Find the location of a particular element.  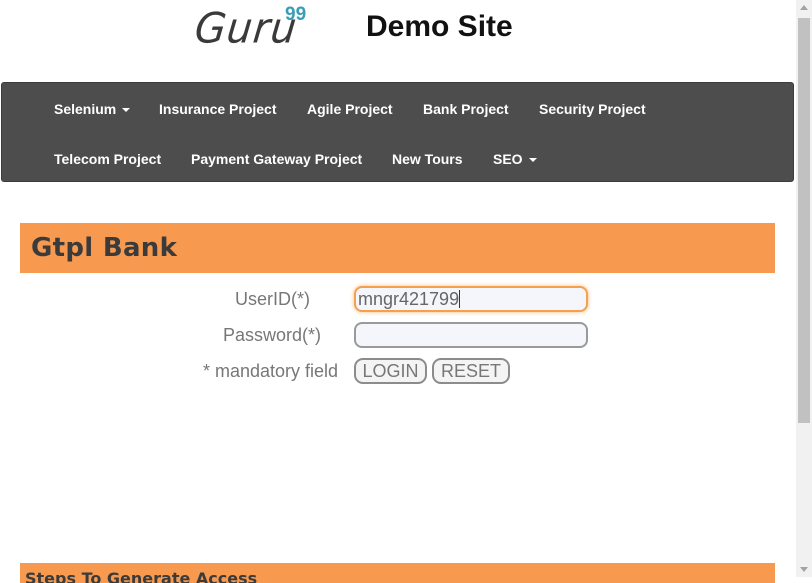

site-title: Demo Site is located at coordinates (439, 26).